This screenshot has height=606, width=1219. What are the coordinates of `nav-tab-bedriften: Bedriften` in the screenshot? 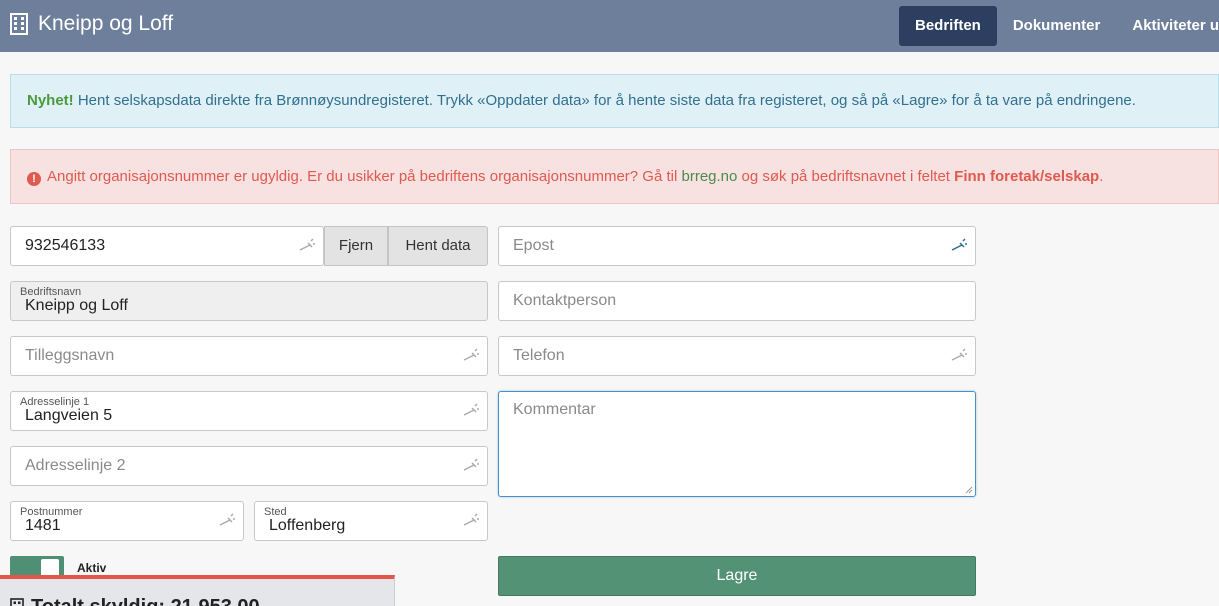 It's located at (948, 26).